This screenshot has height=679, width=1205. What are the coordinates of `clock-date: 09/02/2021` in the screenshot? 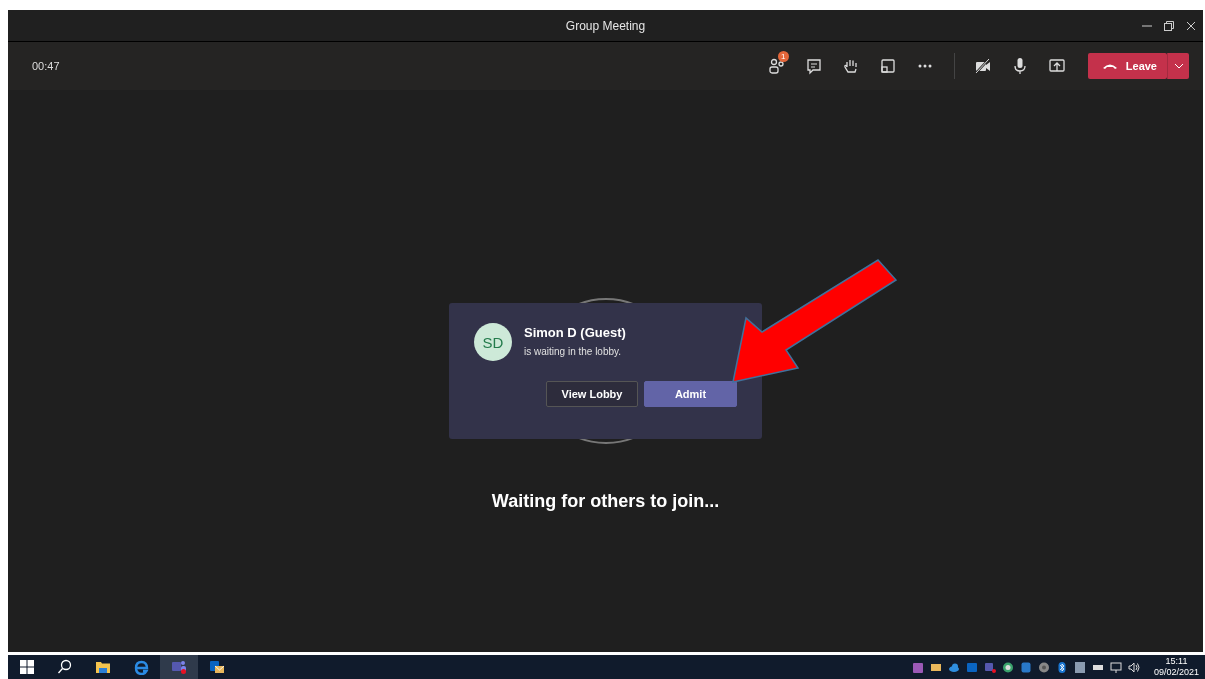 It's located at (1176, 672).